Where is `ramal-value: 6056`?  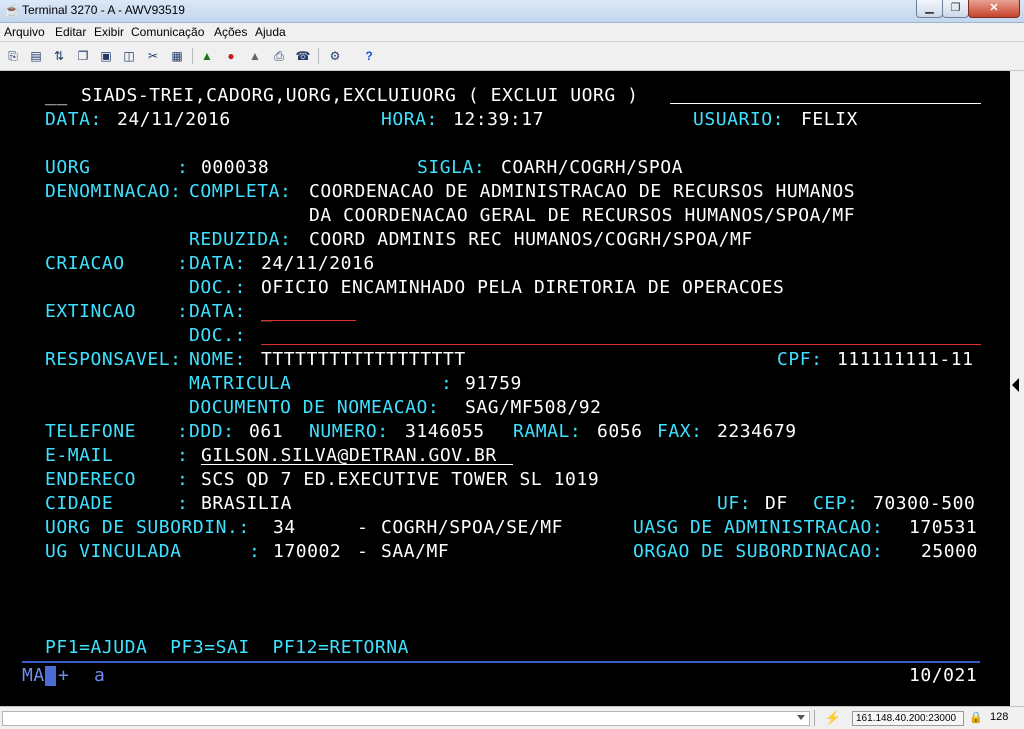
ramal-value: 6056 is located at coordinates (620, 431).